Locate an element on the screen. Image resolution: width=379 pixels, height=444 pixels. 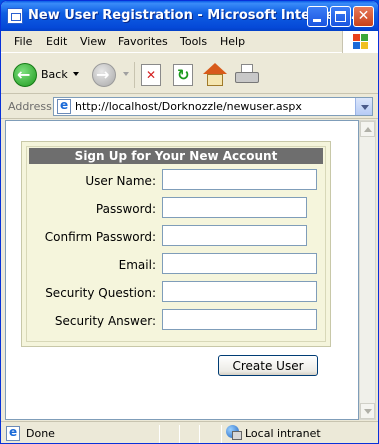
page-icon is located at coordinates (64, 106).